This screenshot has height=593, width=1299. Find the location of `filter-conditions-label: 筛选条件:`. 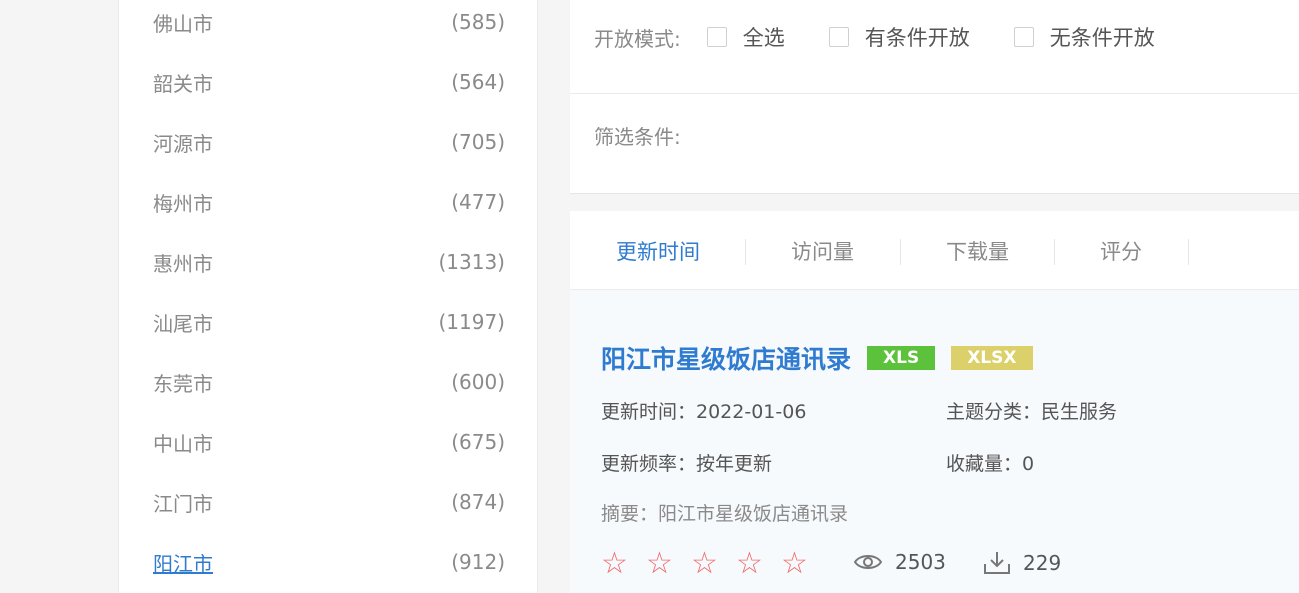

filter-conditions-label: 筛选条件: is located at coordinates (637, 137).